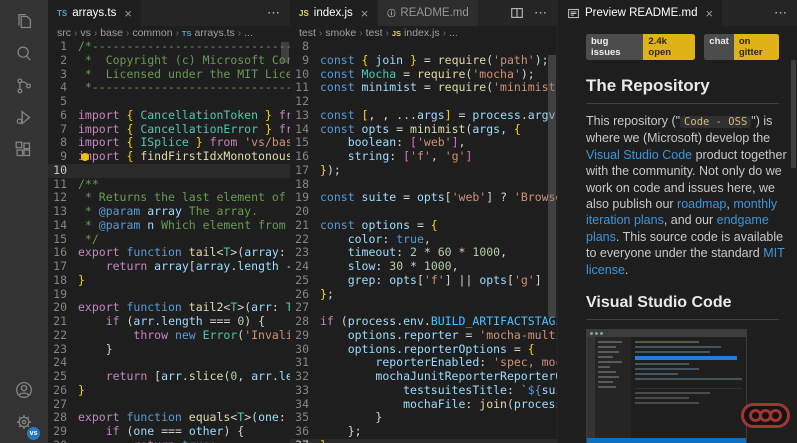 The height and width of the screenshot is (443, 797). Describe the element at coordinates (641, 47) in the screenshot. I see `shield-badge: bug issues 2.4k open` at that location.